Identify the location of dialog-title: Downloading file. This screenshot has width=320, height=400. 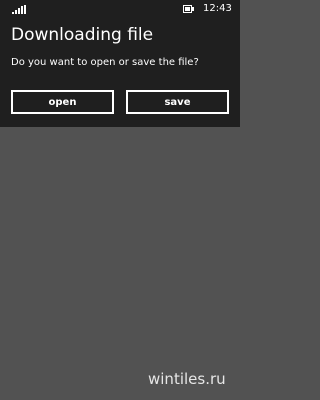
(82, 35).